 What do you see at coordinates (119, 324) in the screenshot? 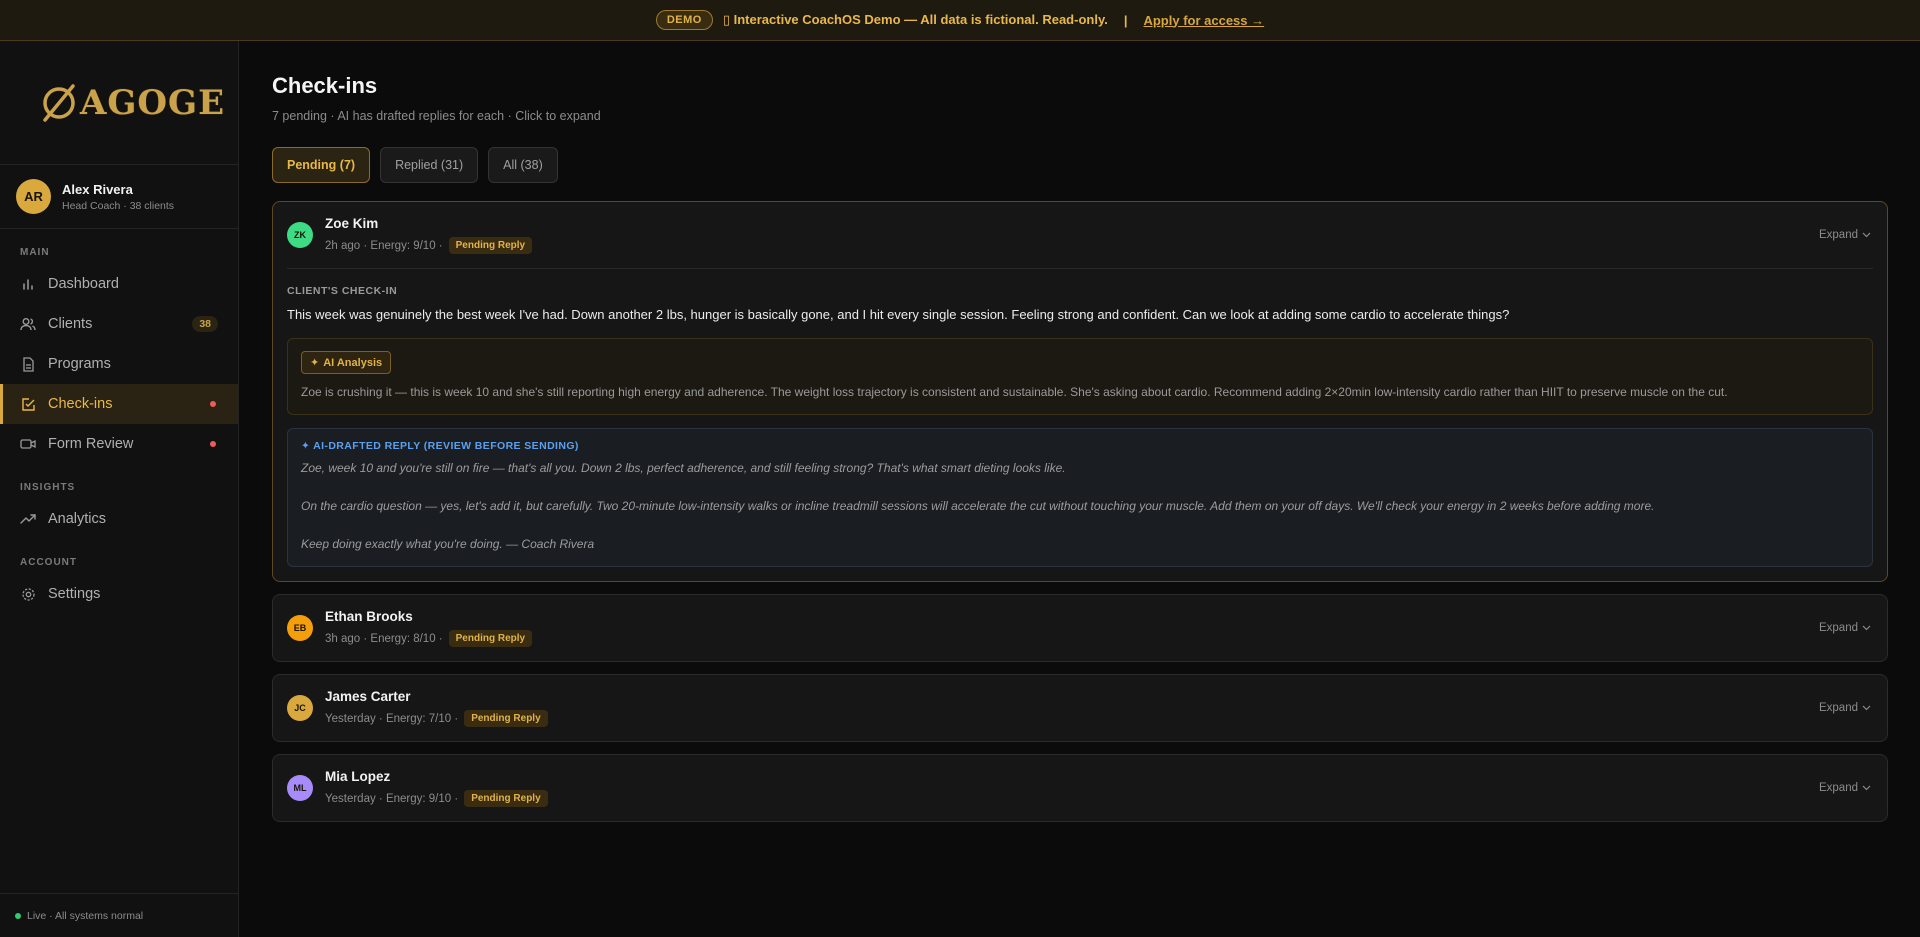
I see `sidebar-item-clients: Clients 38` at bounding box center [119, 324].